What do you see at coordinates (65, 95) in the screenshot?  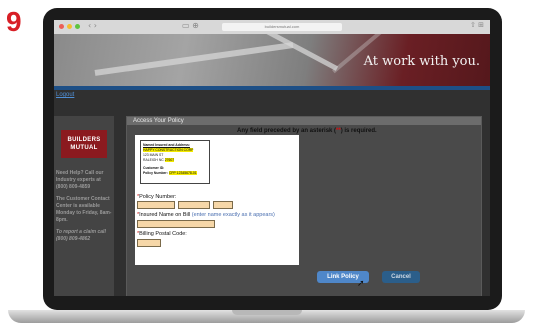 I see `logout-link: Logout` at bounding box center [65, 95].